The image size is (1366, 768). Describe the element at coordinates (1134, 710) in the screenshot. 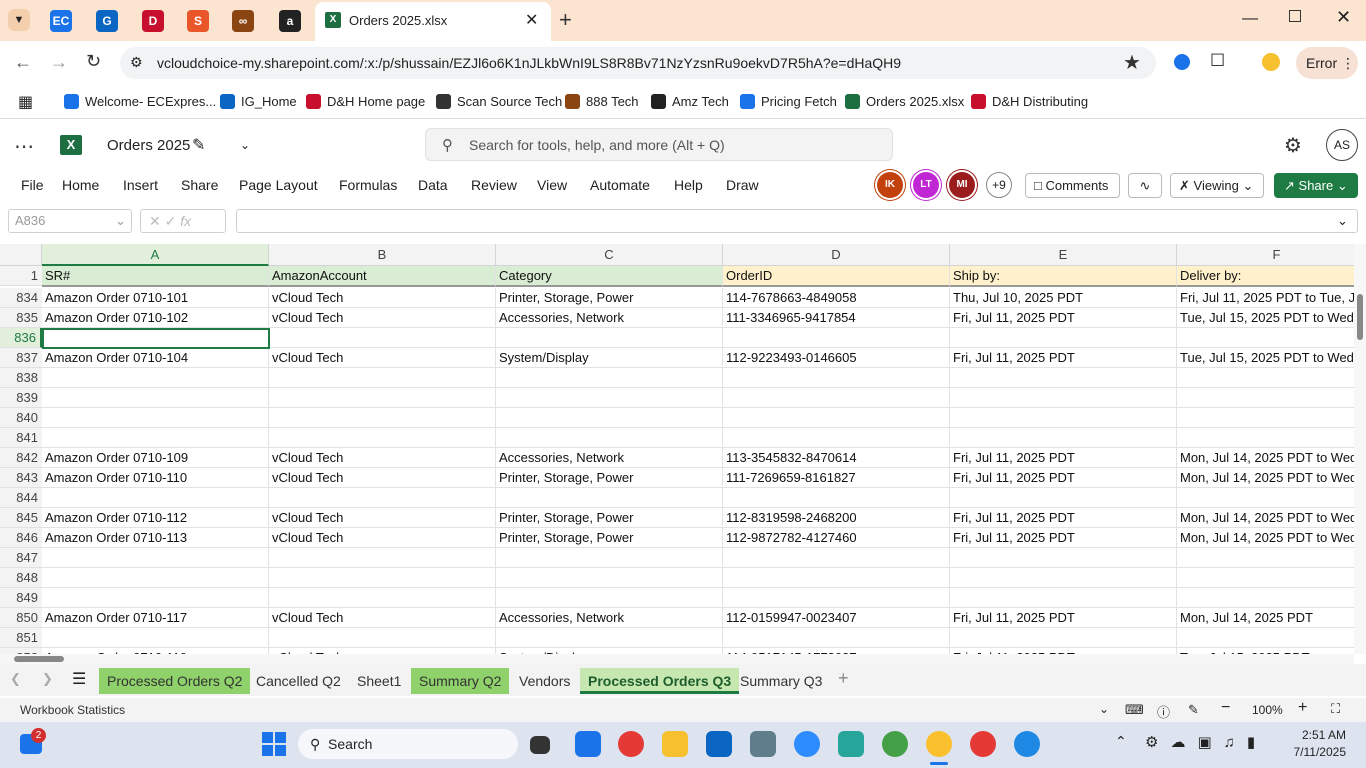

I see `keyboard-icon: ⌨` at that location.